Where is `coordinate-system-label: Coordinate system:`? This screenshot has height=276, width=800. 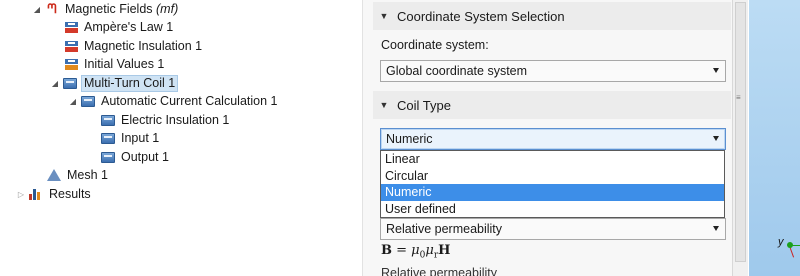 coordinate-system-label: Coordinate system: is located at coordinates (435, 45).